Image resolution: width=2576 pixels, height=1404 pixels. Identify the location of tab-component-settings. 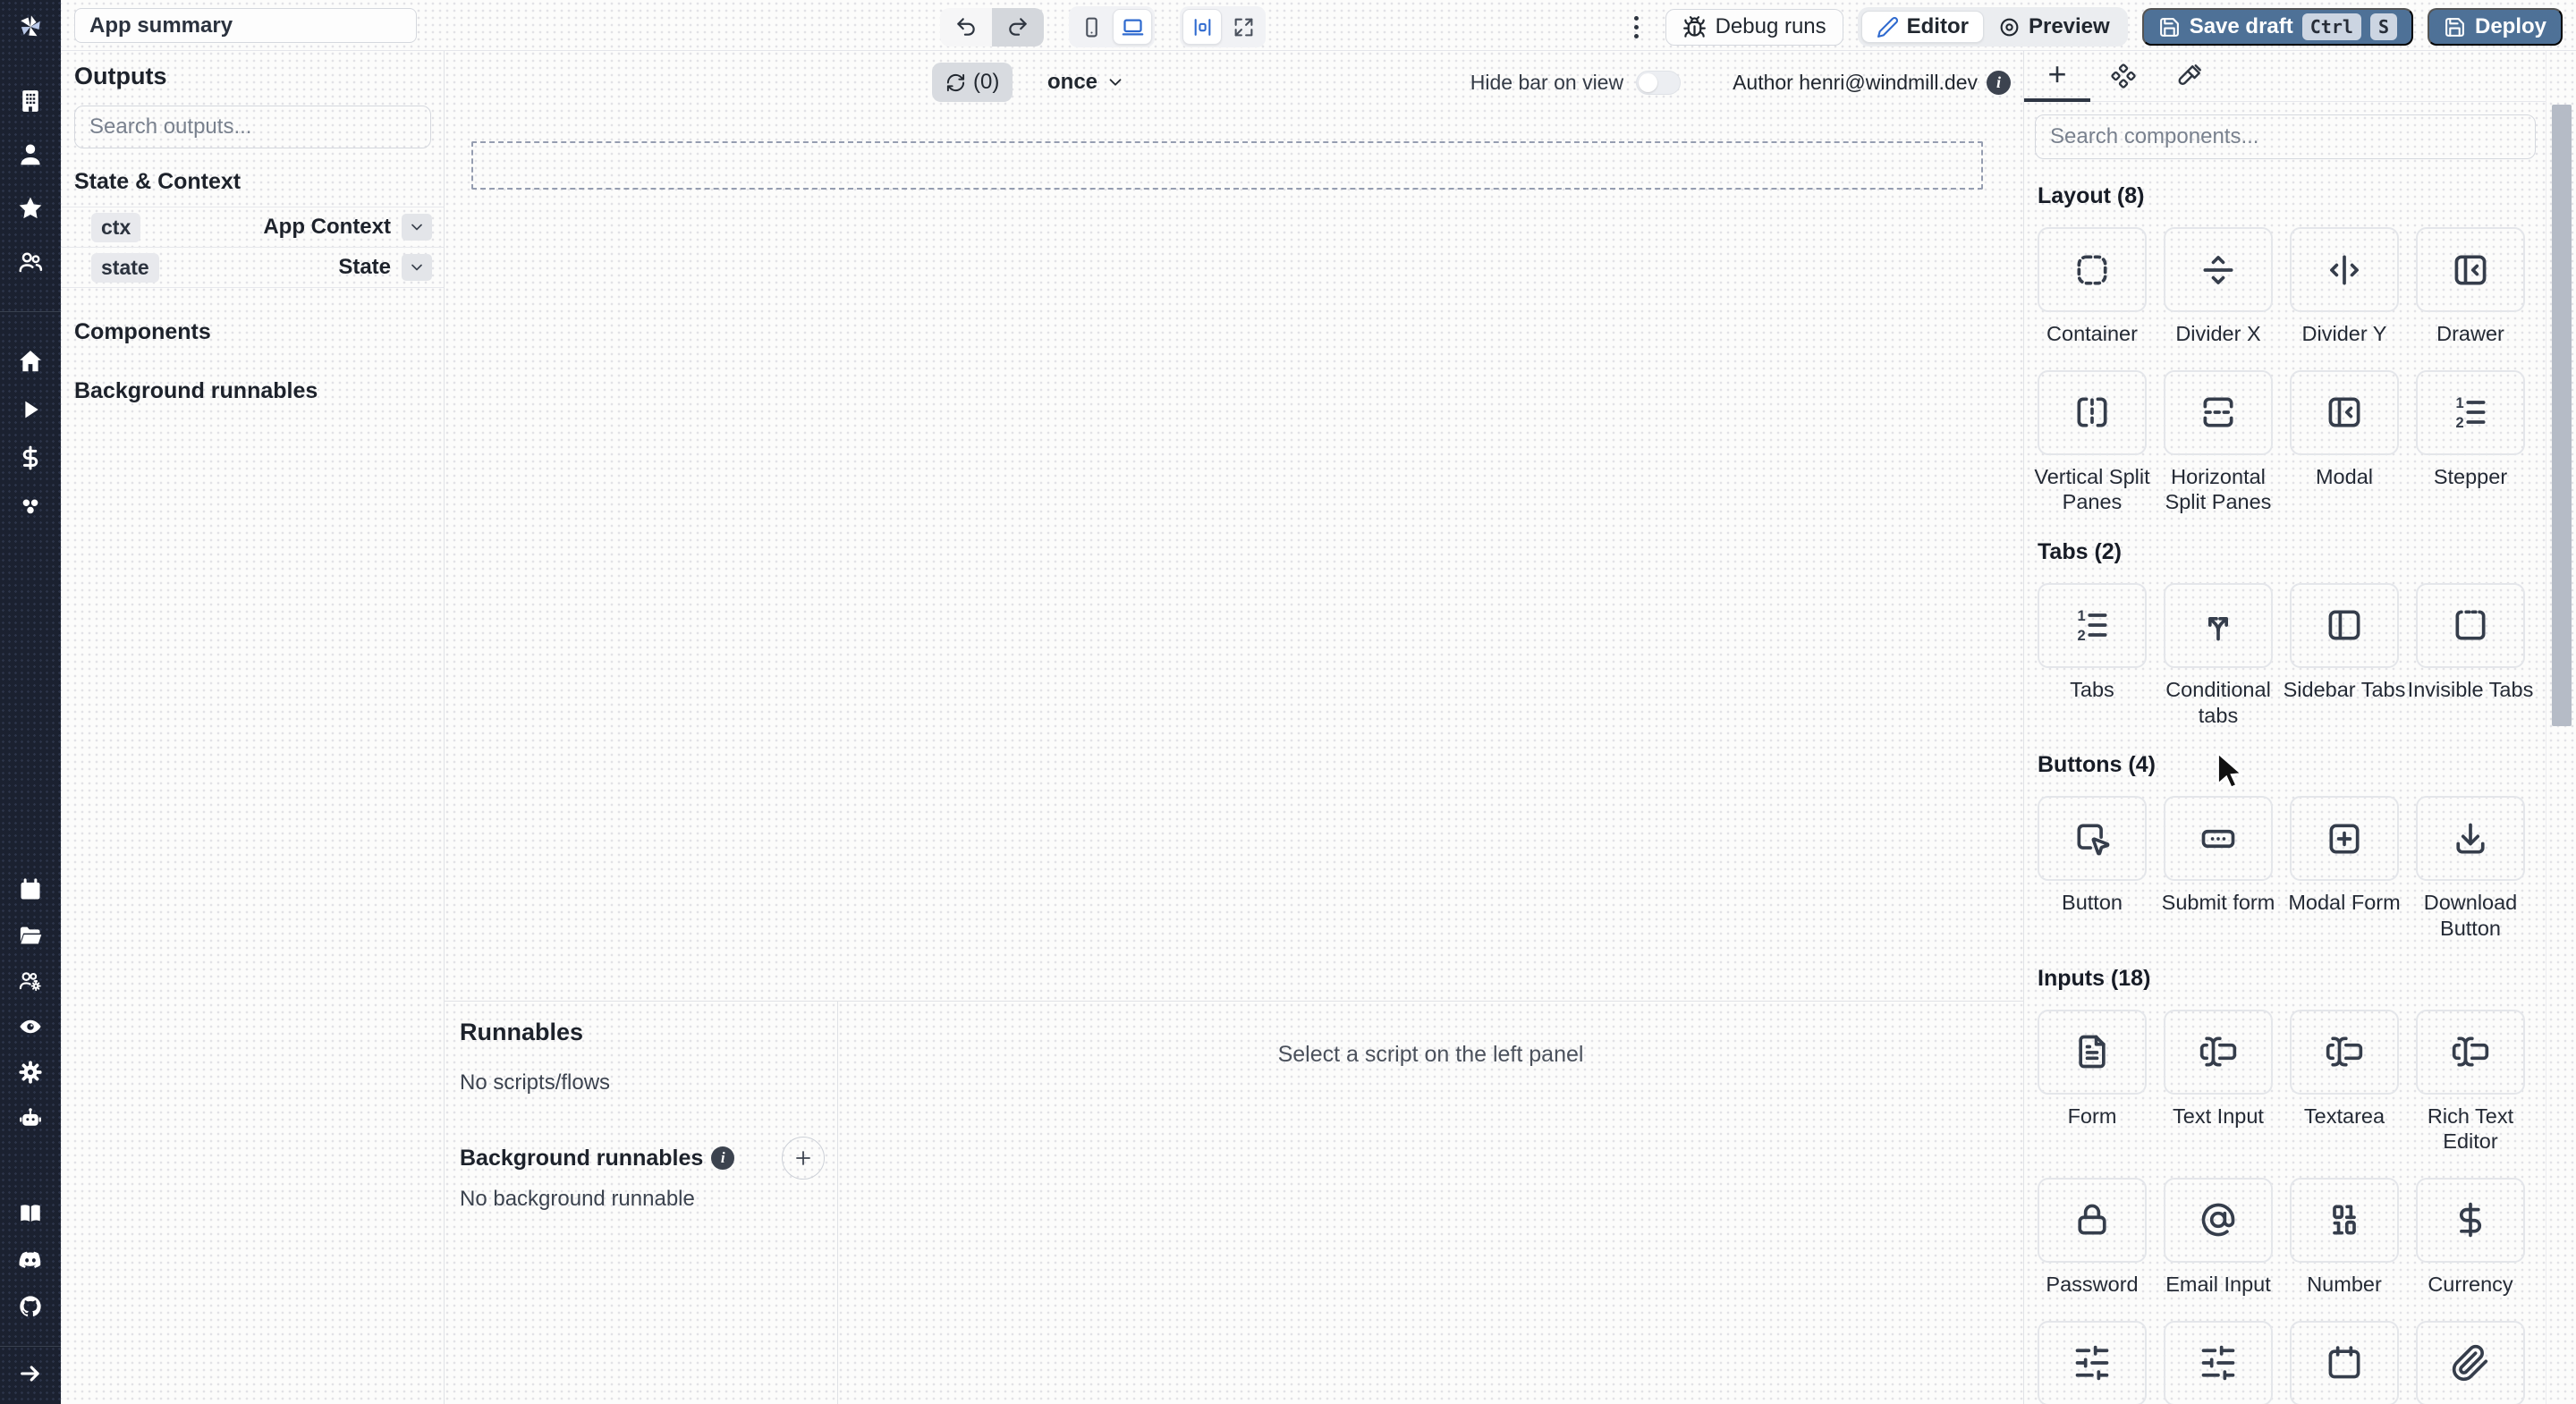
(2123, 76).